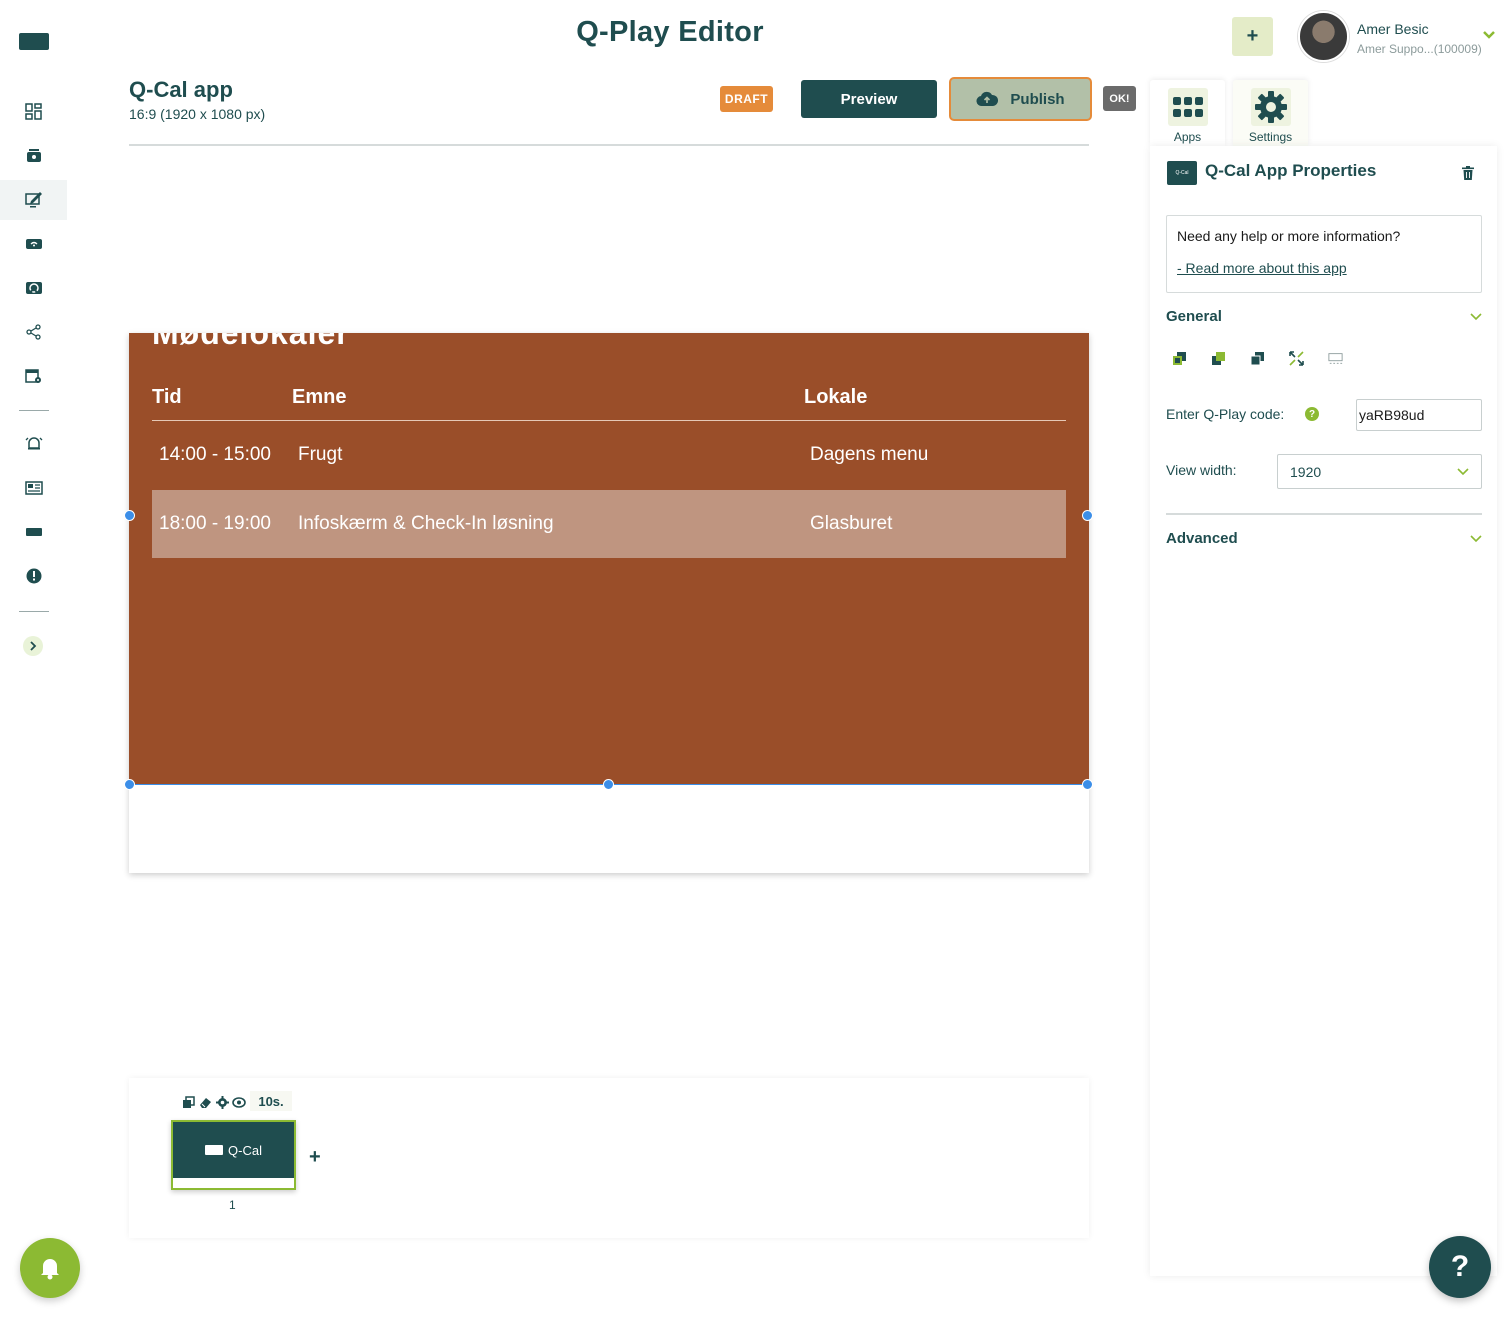 The width and height of the screenshot is (1511, 1318). What do you see at coordinates (205, 1102) in the screenshot?
I see `eraser-icon` at bounding box center [205, 1102].